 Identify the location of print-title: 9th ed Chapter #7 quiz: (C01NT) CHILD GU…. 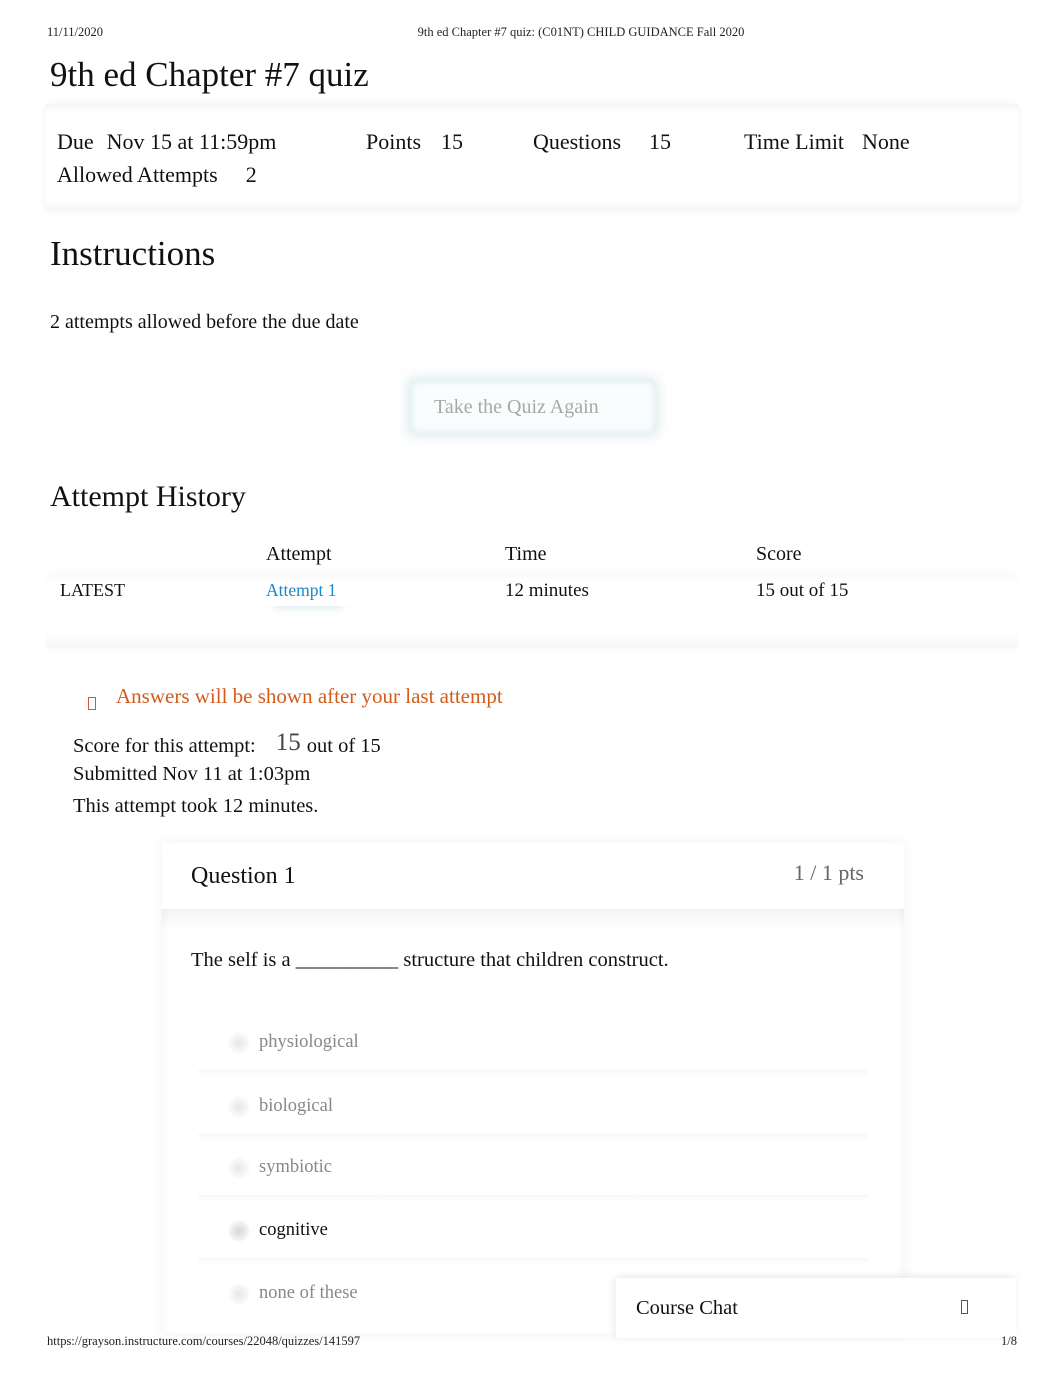
(581, 32).